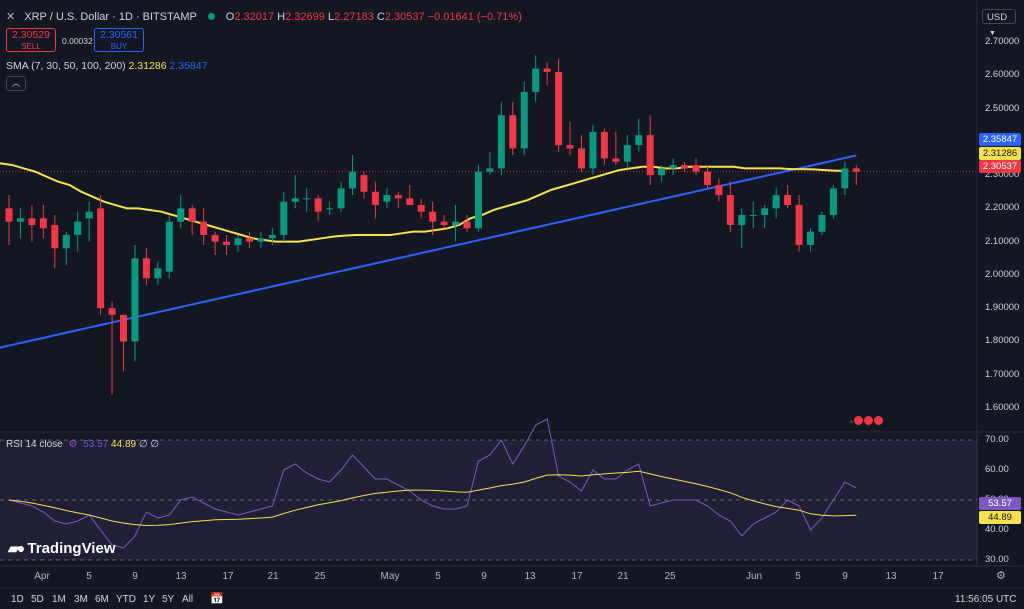  I want to click on time-tick-label: 13, so click(181, 576).